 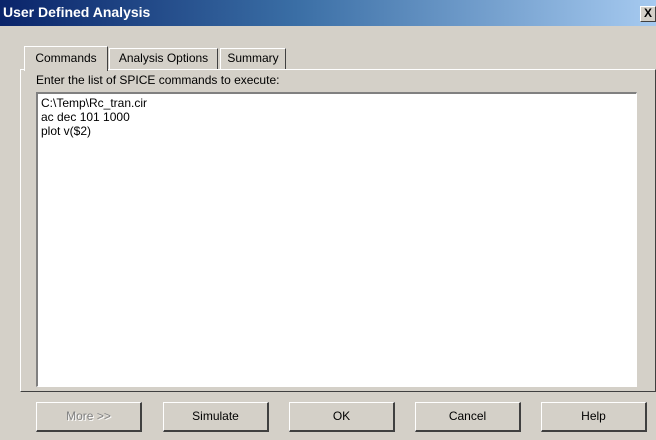 What do you see at coordinates (94, 103) in the screenshot?
I see `command-line: C:\Temp\Rc_tran.cir` at bounding box center [94, 103].